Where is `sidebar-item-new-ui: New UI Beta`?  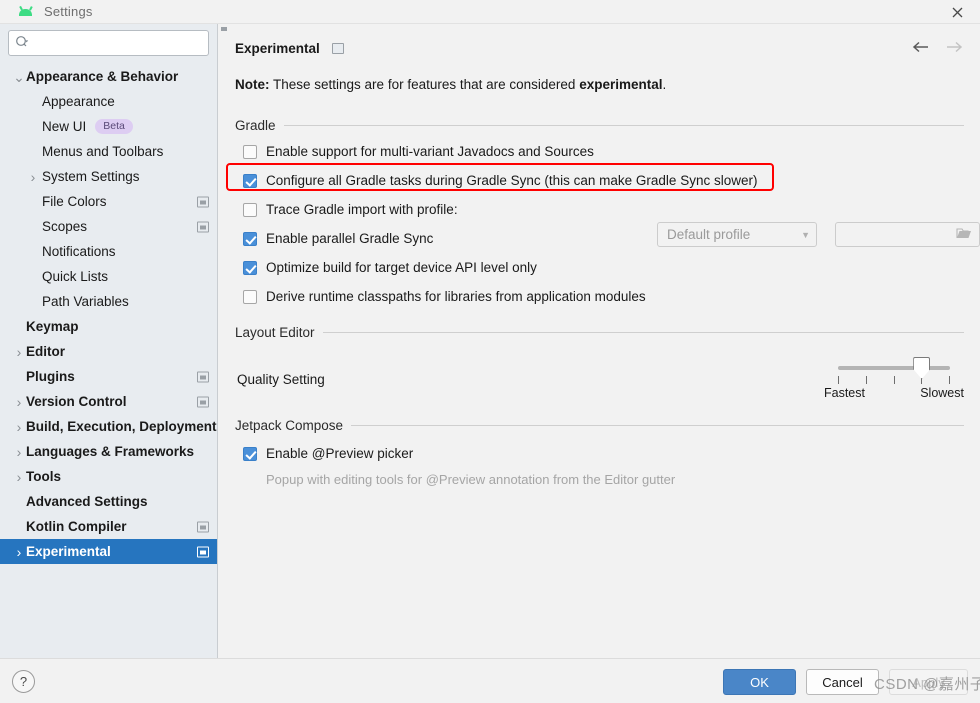
sidebar-item-new-ui: New UI Beta is located at coordinates (108, 126).